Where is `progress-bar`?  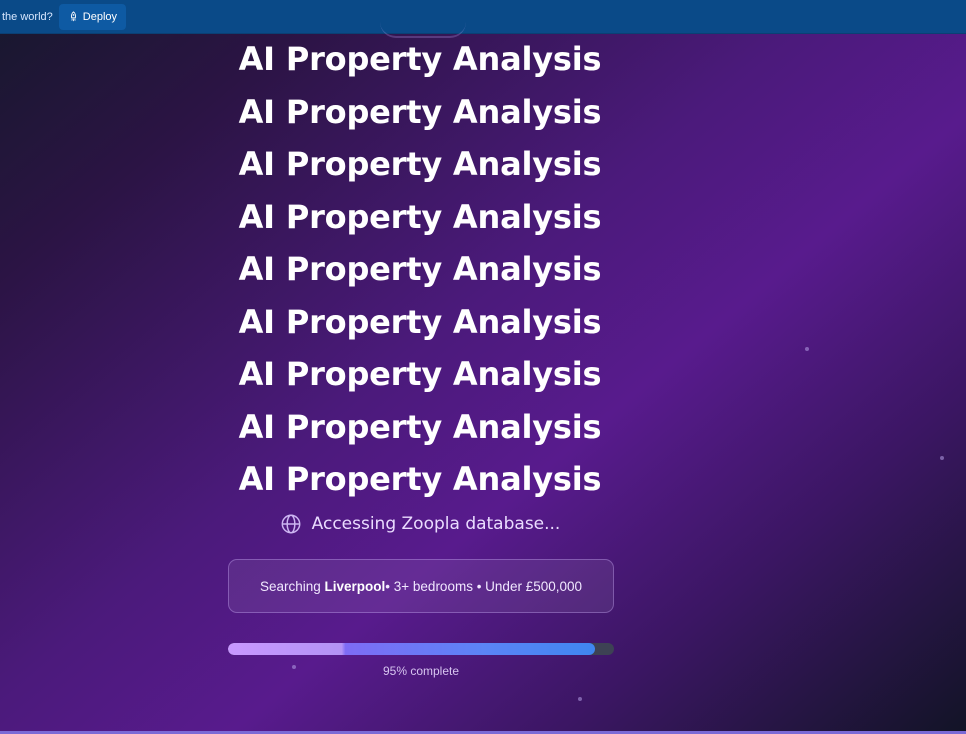 progress-bar is located at coordinates (421, 649).